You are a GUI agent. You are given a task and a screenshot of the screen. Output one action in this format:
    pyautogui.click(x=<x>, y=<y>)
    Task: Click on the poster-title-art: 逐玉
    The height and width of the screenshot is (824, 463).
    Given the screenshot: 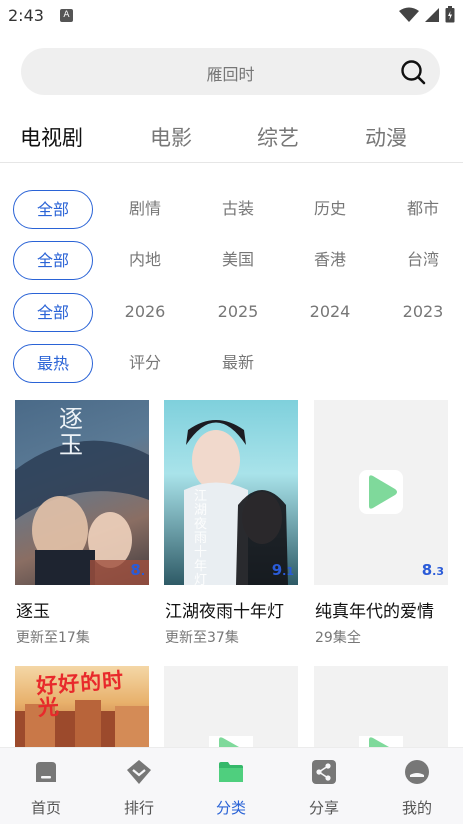 What is the action you would take?
    pyautogui.click(x=71, y=432)
    